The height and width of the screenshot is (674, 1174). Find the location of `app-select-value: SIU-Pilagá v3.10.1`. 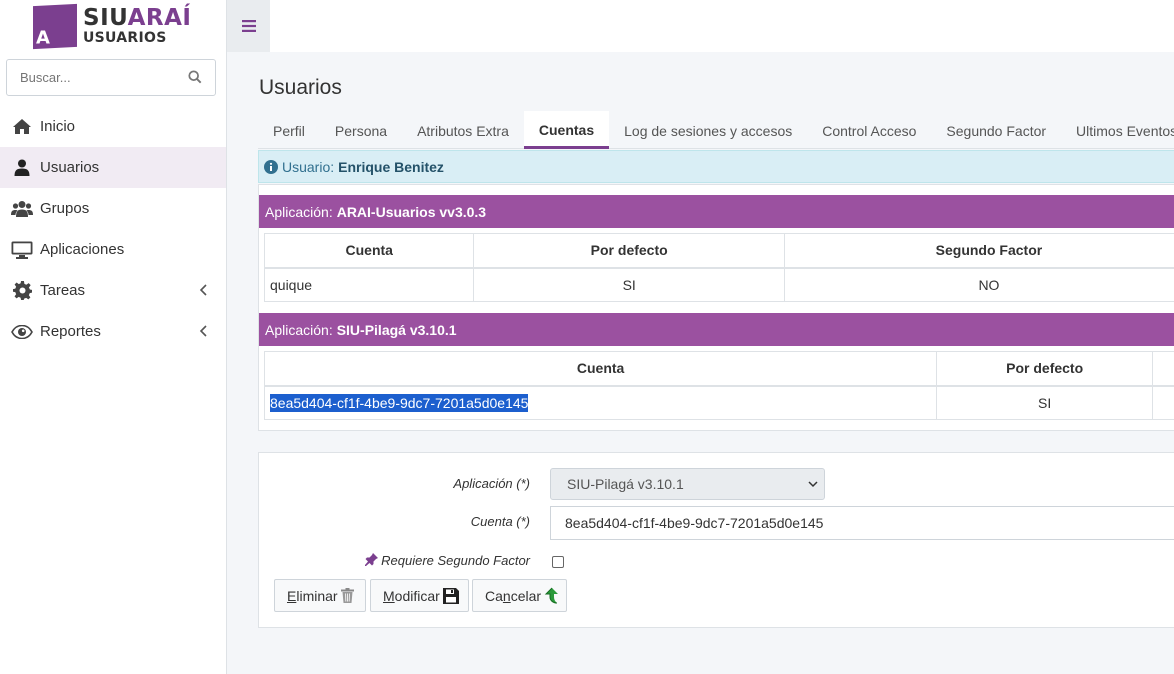

app-select-value: SIU-Pilagá v3.10.1 is located at coordinates (625, 484).